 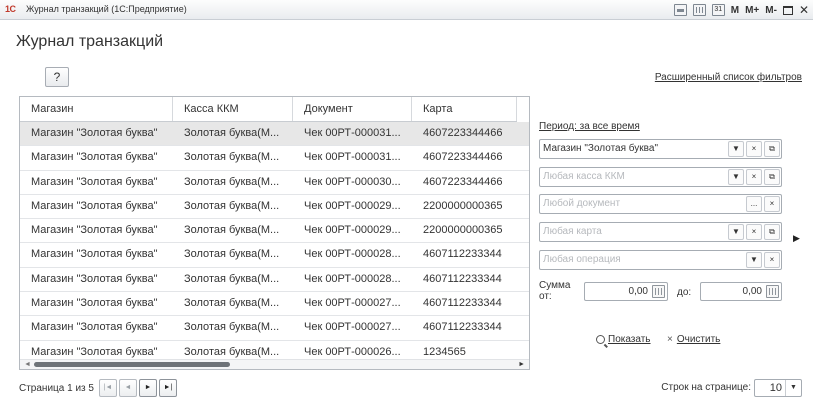 I want to click on next-page-button: ►, so click(x=147, y=388).